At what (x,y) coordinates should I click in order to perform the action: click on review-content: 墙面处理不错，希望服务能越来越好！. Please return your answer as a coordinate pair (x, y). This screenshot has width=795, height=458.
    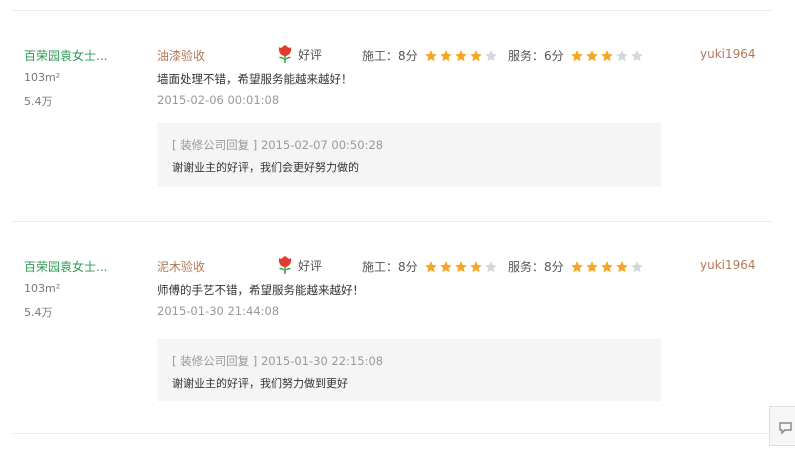
    Looking at the image, I should click on (255, 79).